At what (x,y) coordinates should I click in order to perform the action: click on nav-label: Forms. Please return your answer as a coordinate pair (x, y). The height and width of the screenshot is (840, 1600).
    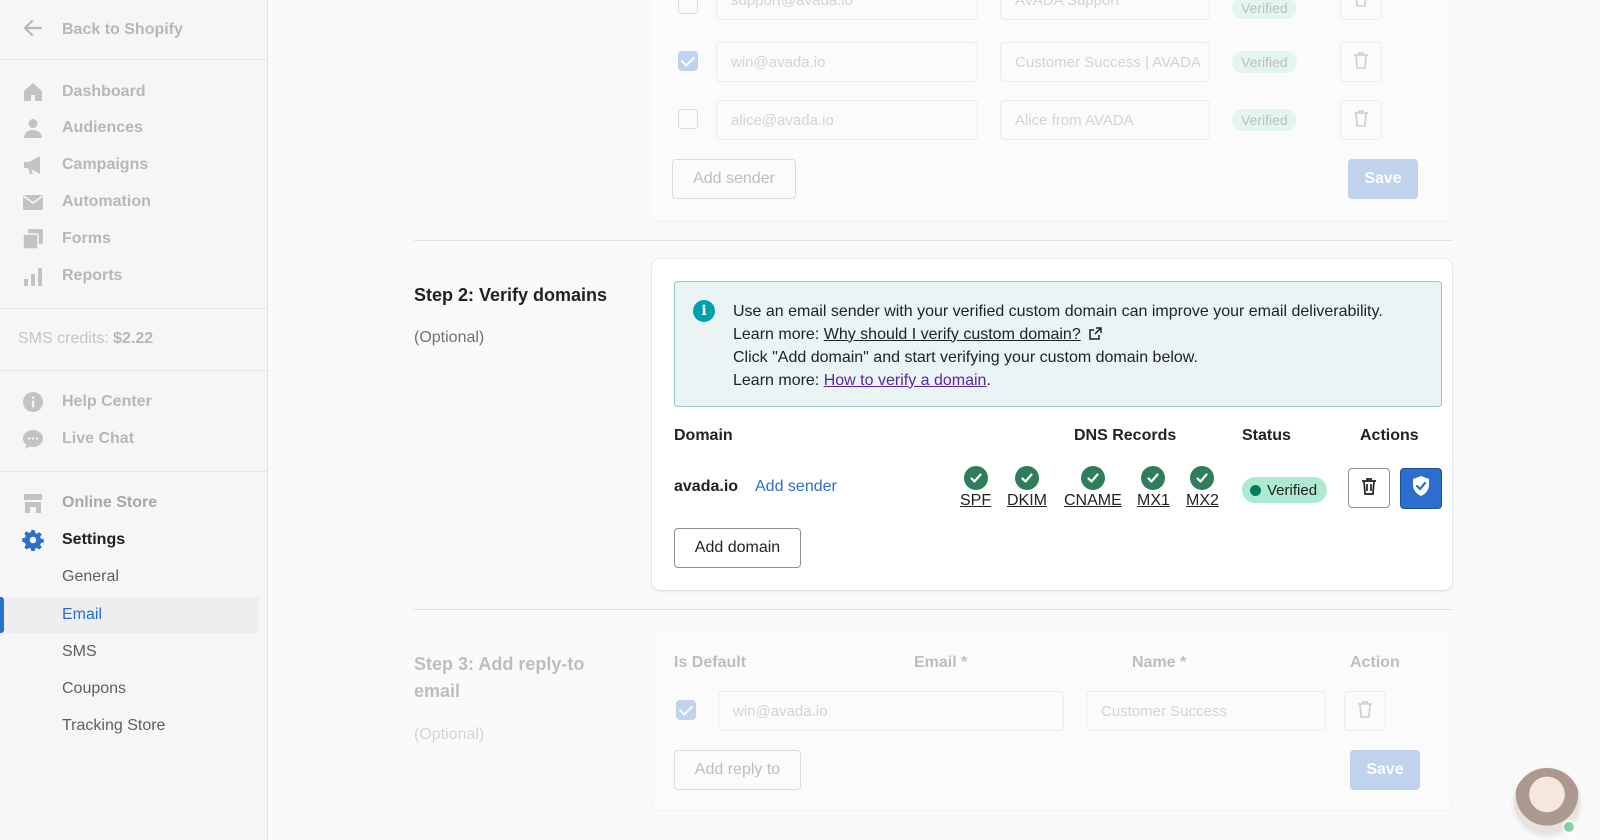
    Looking at the image, I should click on (86, 238).